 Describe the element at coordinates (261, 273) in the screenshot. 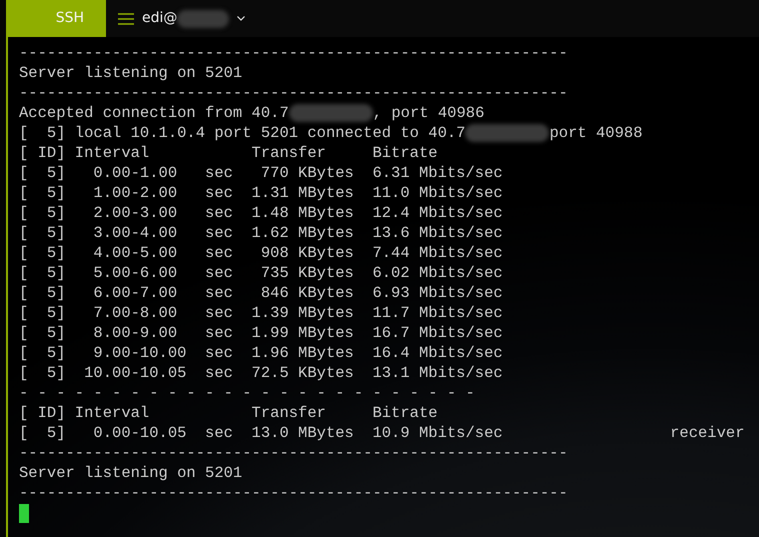

I see `terminal-line: [ 5] 5.00-6.00 sec 735 KBytes 6.02 Mbits/sec` at that location.